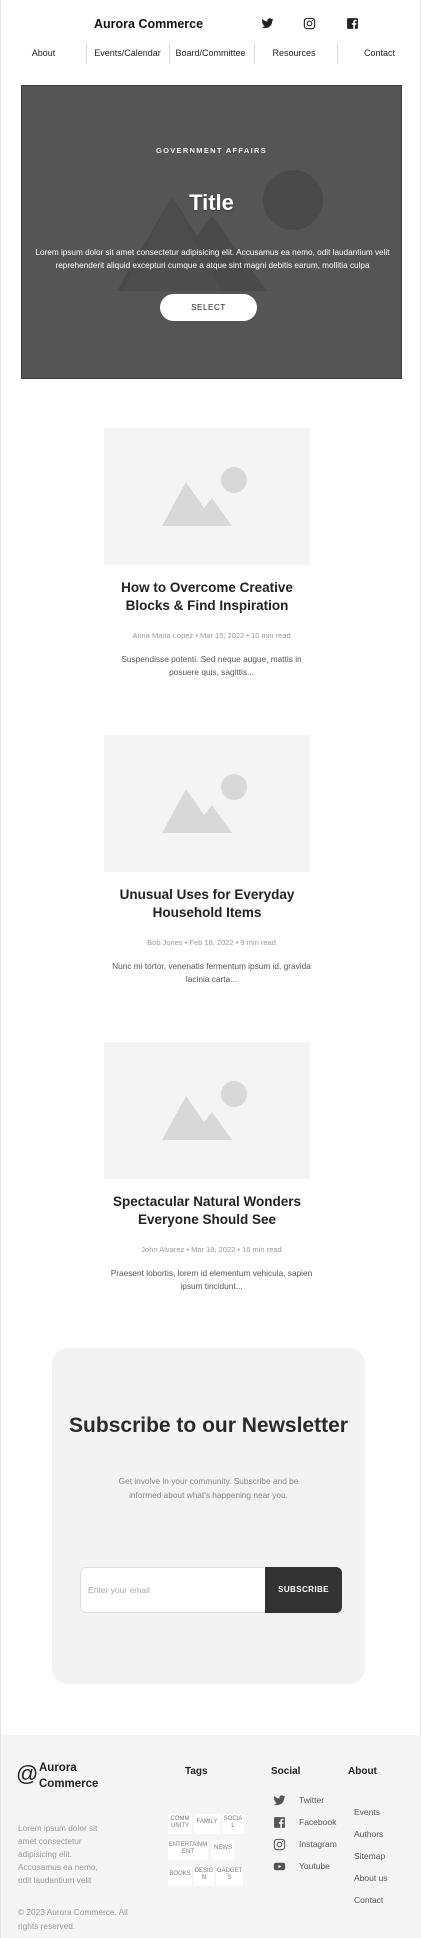 This screenshot has height=1938, width=421. What do you see at coordinates (172, 1590) in the screenshot?
I see `email-input: Enter your email` at bounding box center [172, 1590].